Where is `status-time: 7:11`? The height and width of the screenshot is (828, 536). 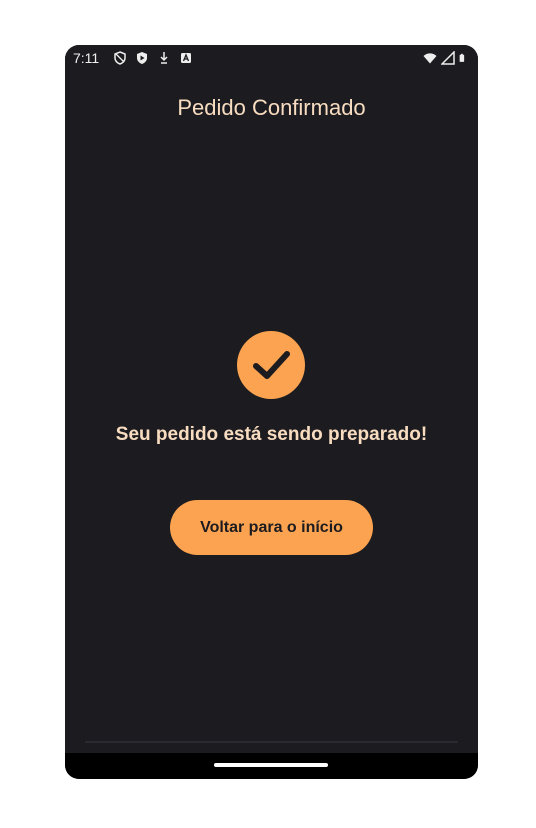 status-time: 7:11 is located at coordinates (86, 58).